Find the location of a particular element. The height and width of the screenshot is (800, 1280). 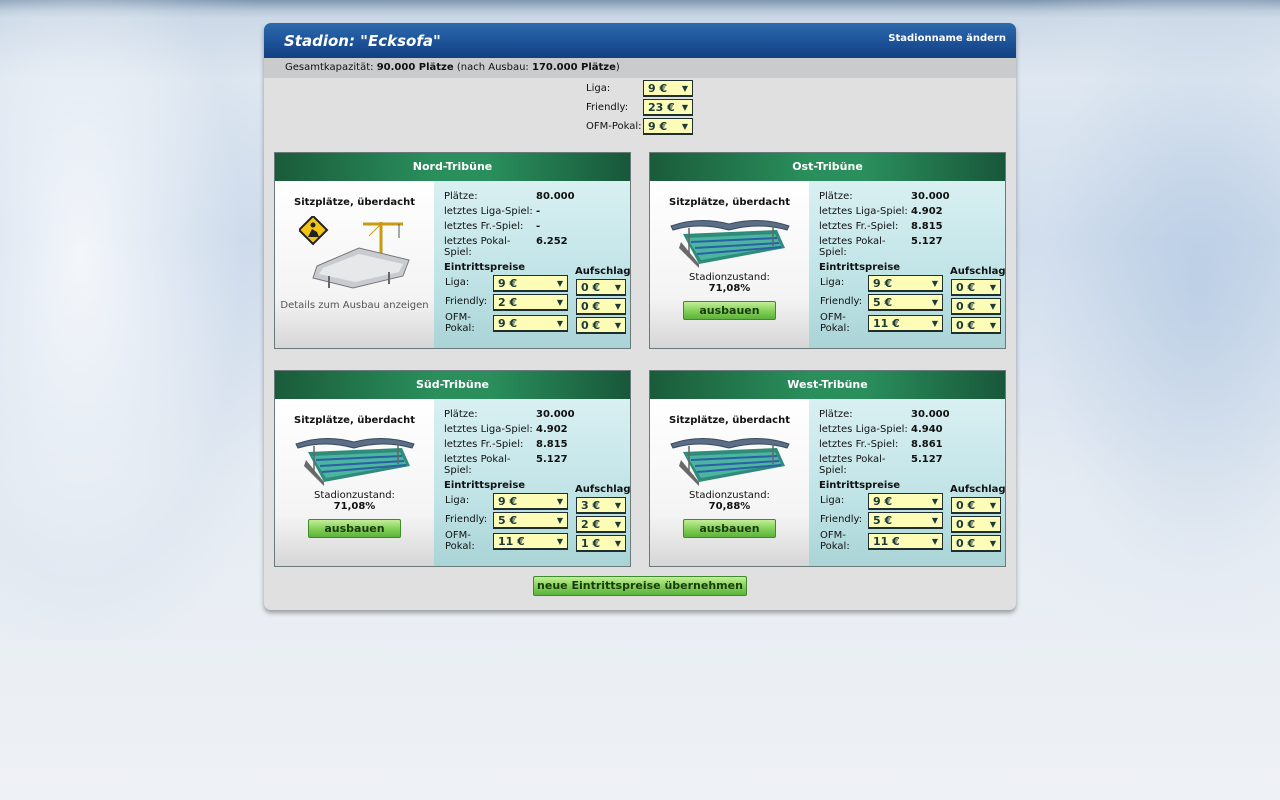

condition-label: Stadionzustand: is located at coordinates (354, 495).